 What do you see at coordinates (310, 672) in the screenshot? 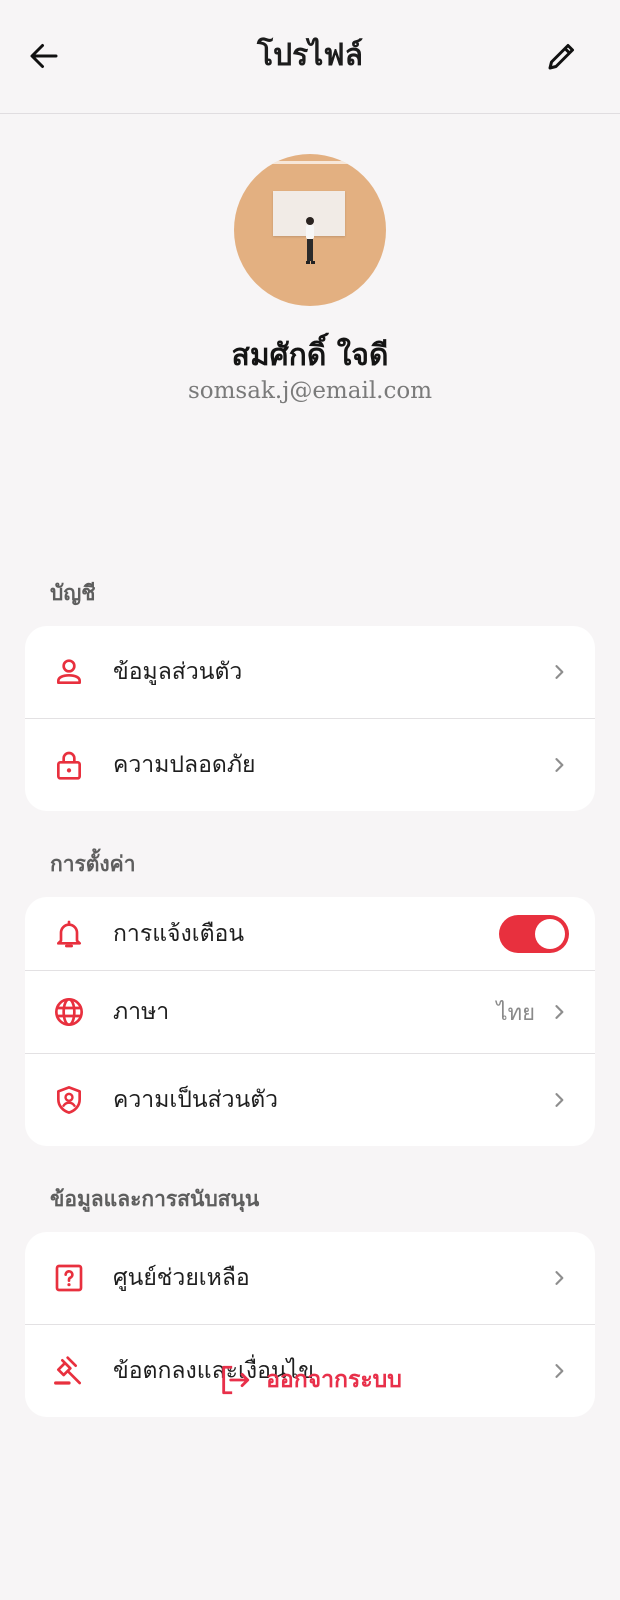
I see `row-personal-info: ข้อมูลส่วนตัว` at bounding box center [310, 672].